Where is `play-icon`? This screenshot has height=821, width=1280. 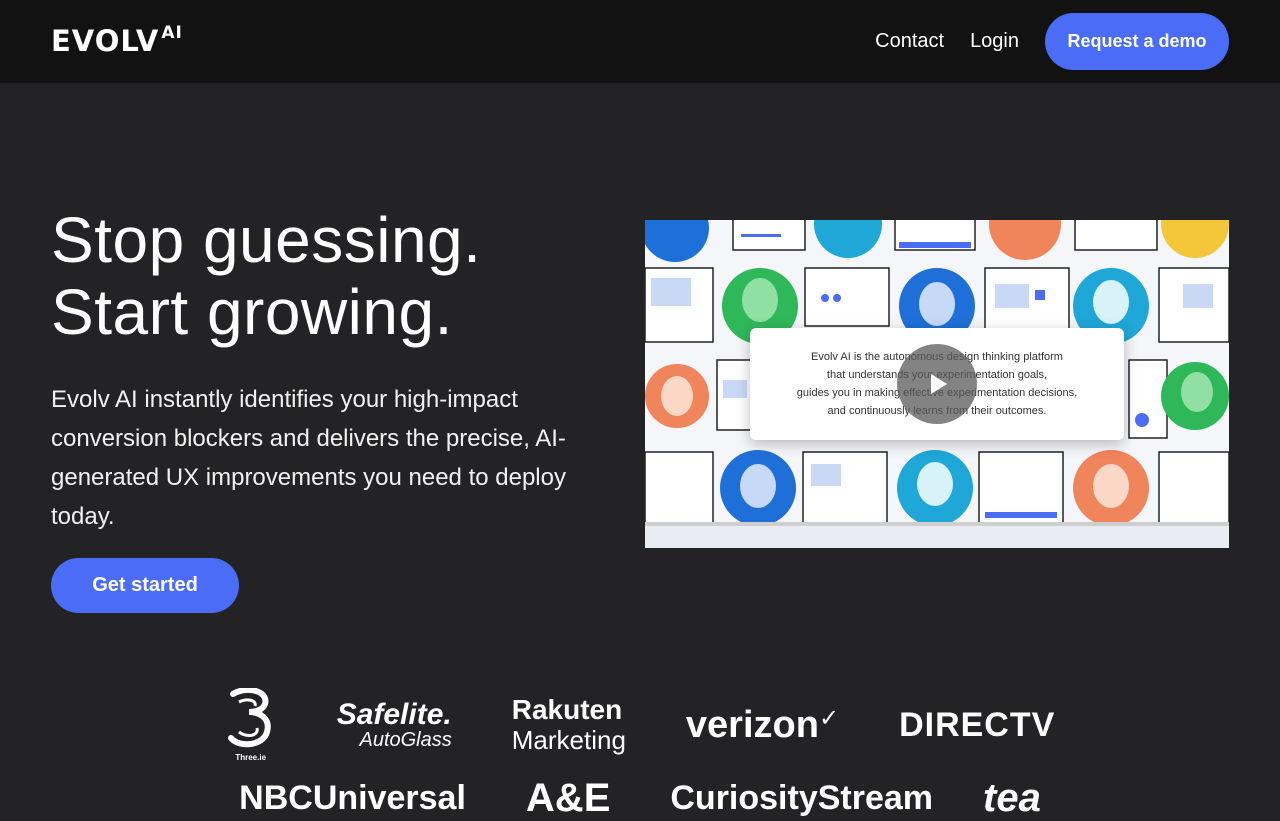
play-icon is located at coordinates (939, 384).